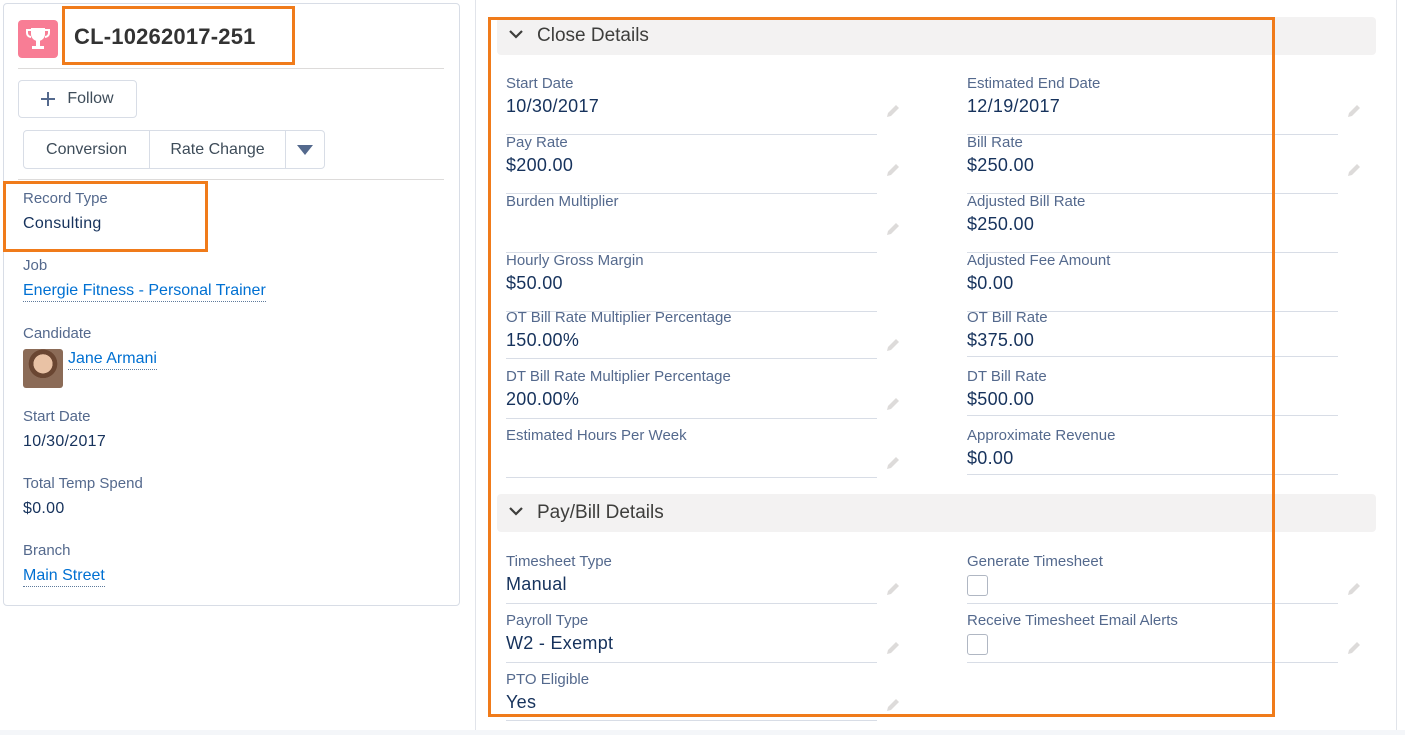  I want to click on rate-change-button-label: Rate Change, so click(217, 149).